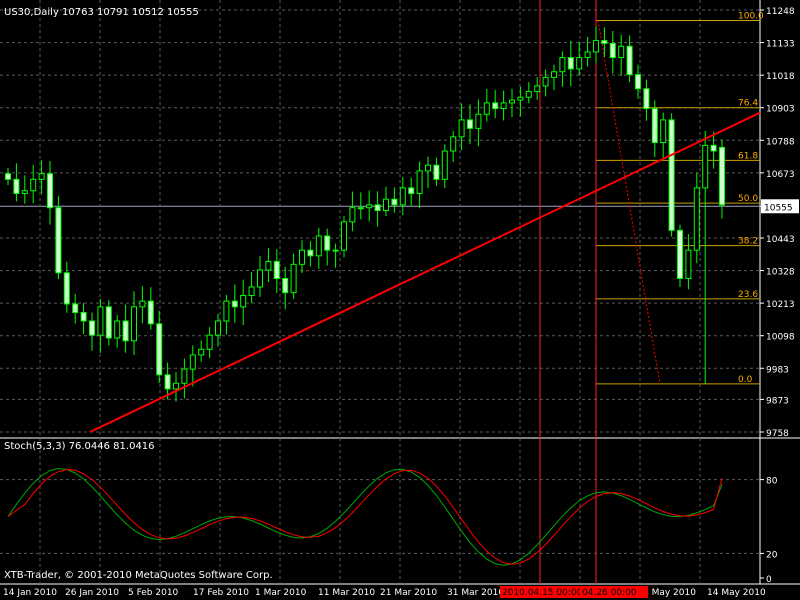 The image size is (800, 600). What do you see at coordinates (780, 142) in the screenshot?
I see `price-tick-label: 10788` at bounding box center [780, 142].